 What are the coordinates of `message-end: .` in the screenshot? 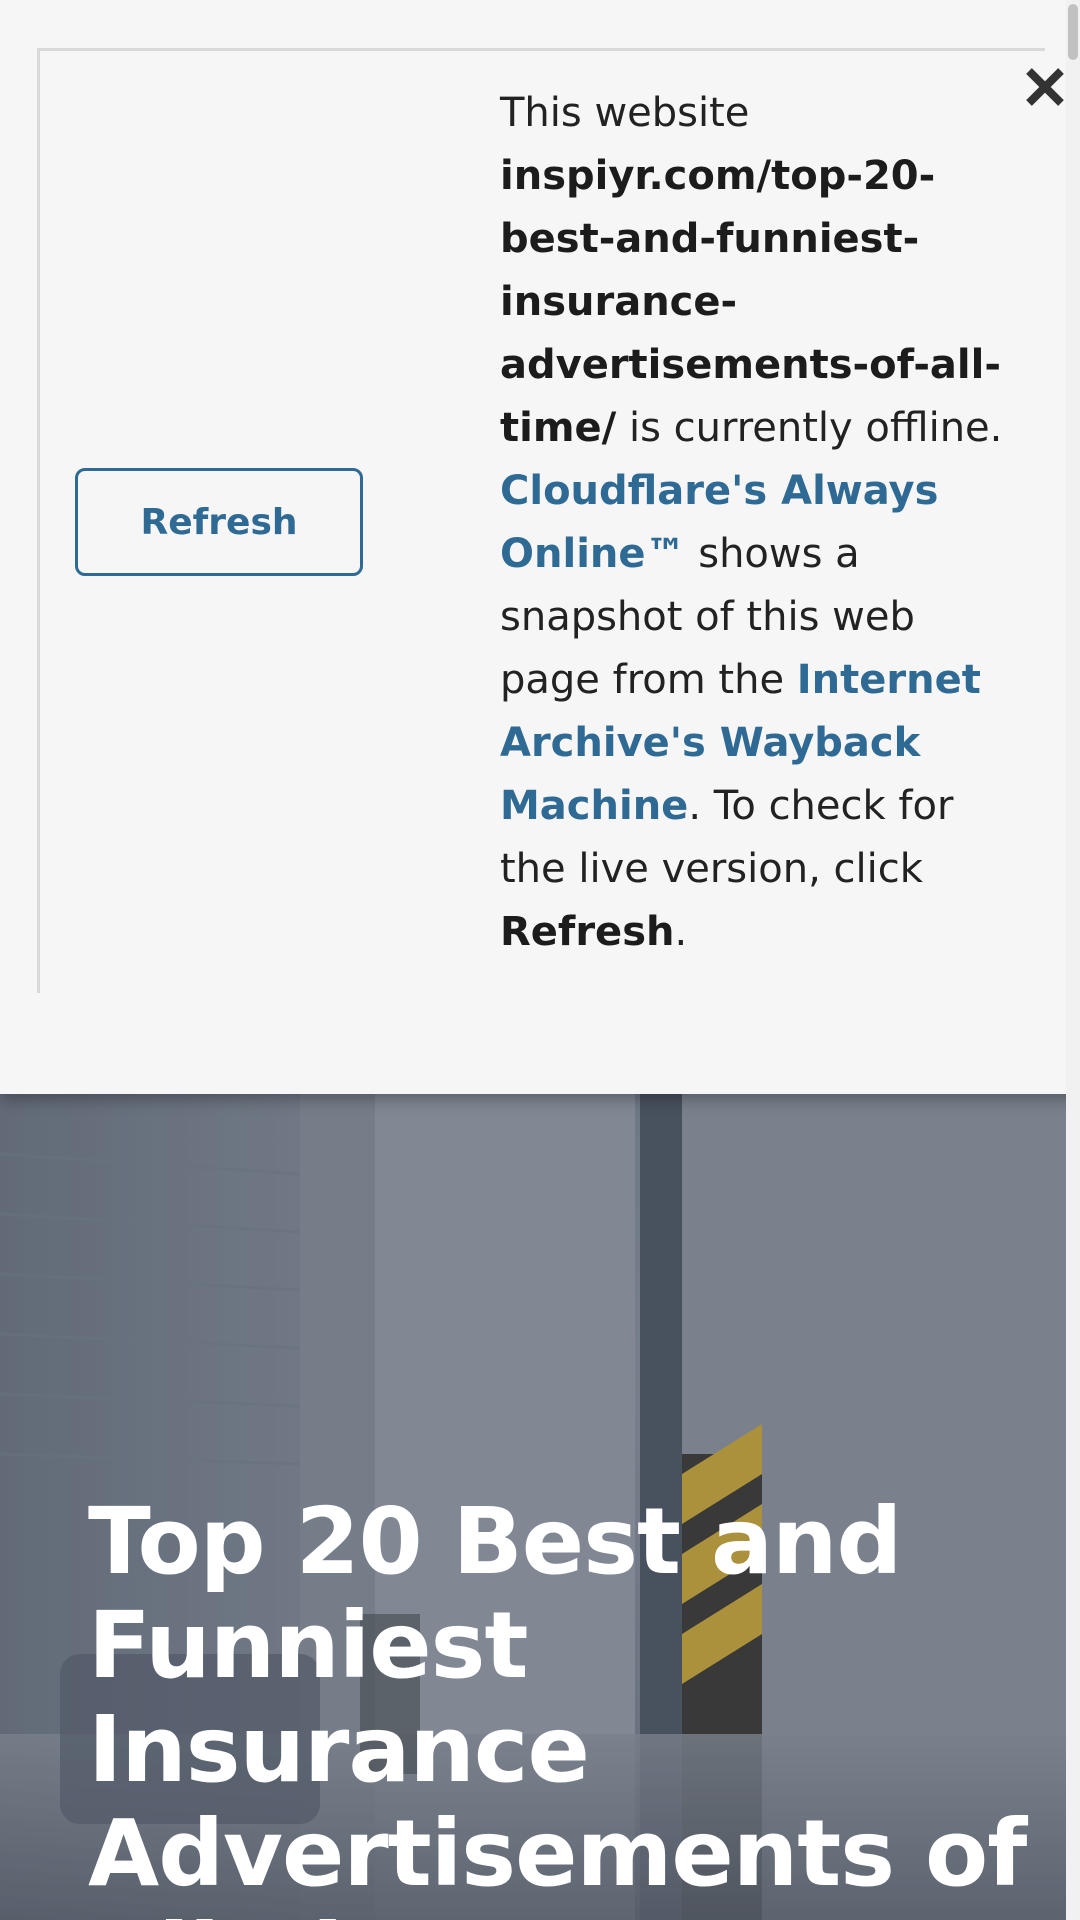 It's located at (681, 932).